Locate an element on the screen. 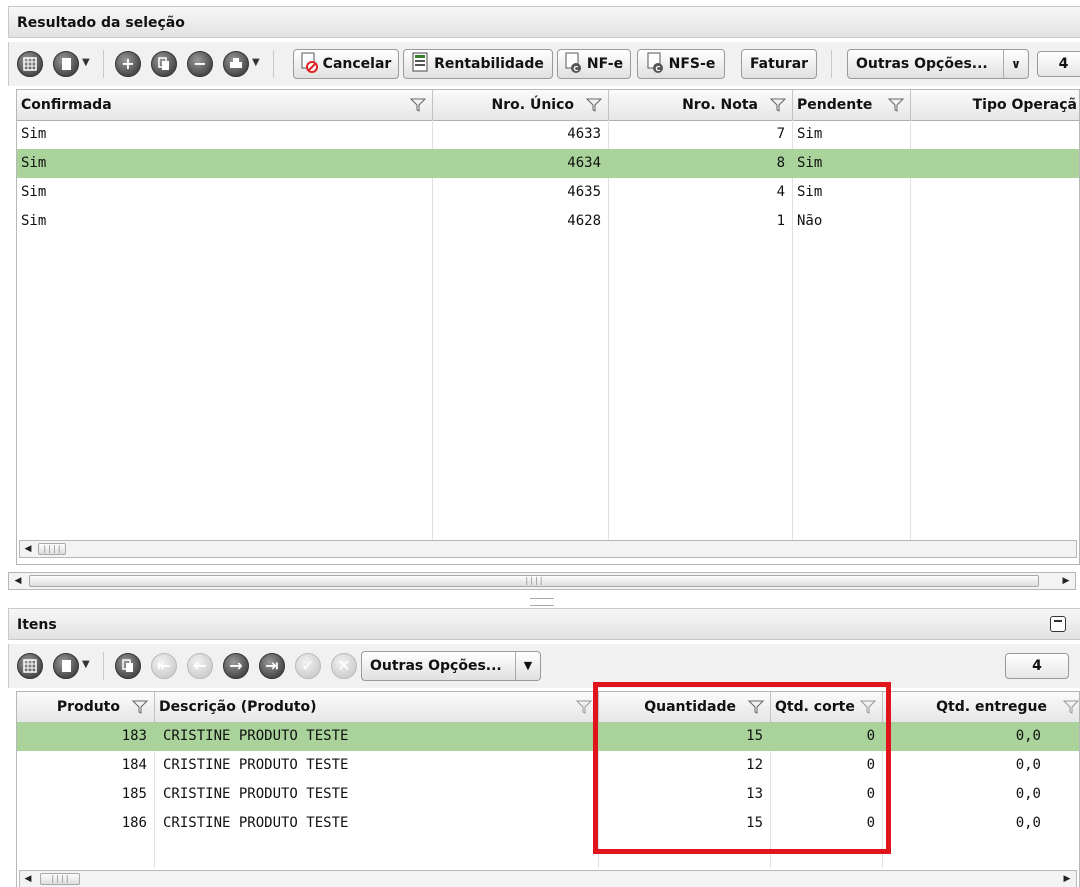 This screenshot has height=887, width=1080. document-icon is located at coordinates (66, 64).